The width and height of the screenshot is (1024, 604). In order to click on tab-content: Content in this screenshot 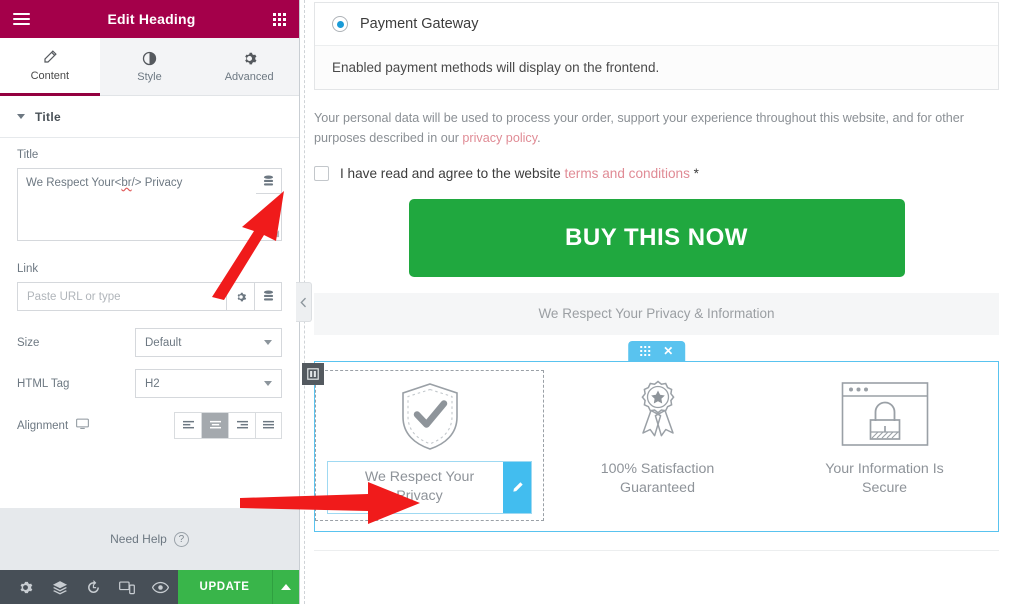, I will do `click(50, 67)`.